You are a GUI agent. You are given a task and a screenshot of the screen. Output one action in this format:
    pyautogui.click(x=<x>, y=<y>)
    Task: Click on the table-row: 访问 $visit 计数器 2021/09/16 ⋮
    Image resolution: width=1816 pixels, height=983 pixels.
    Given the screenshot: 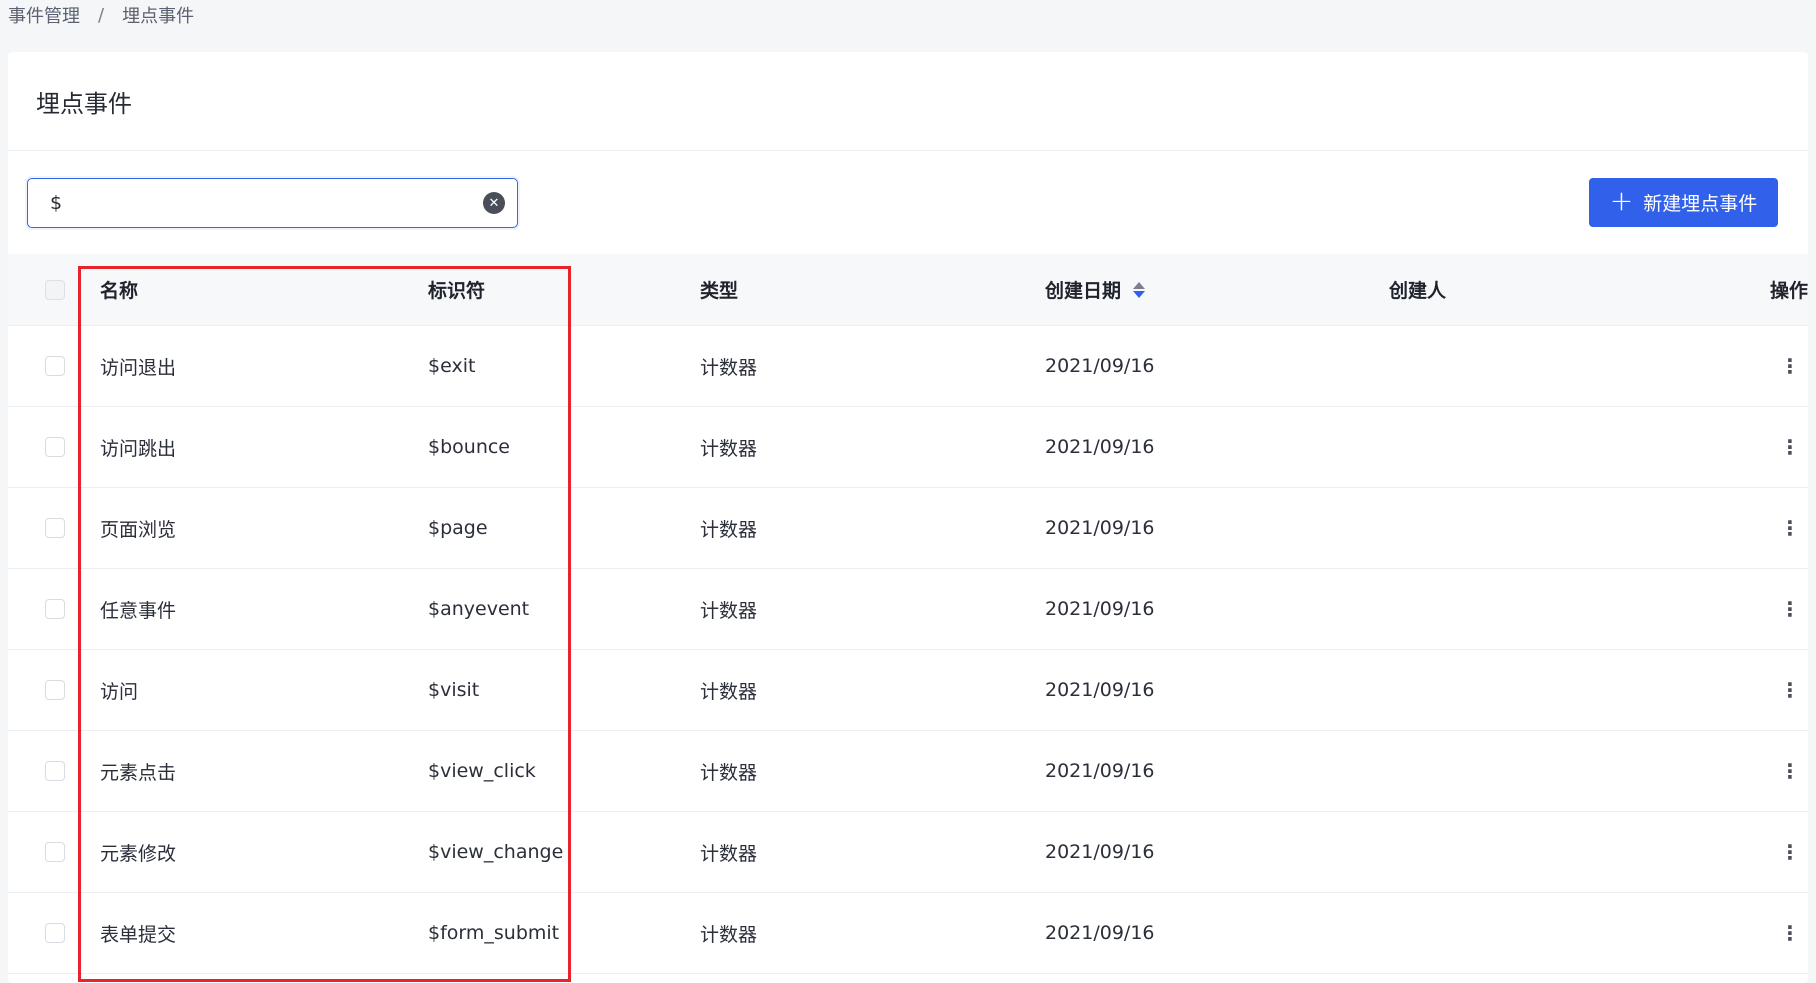 What is the action you would take?
    pyautogui.click(x=908, y=690)
    